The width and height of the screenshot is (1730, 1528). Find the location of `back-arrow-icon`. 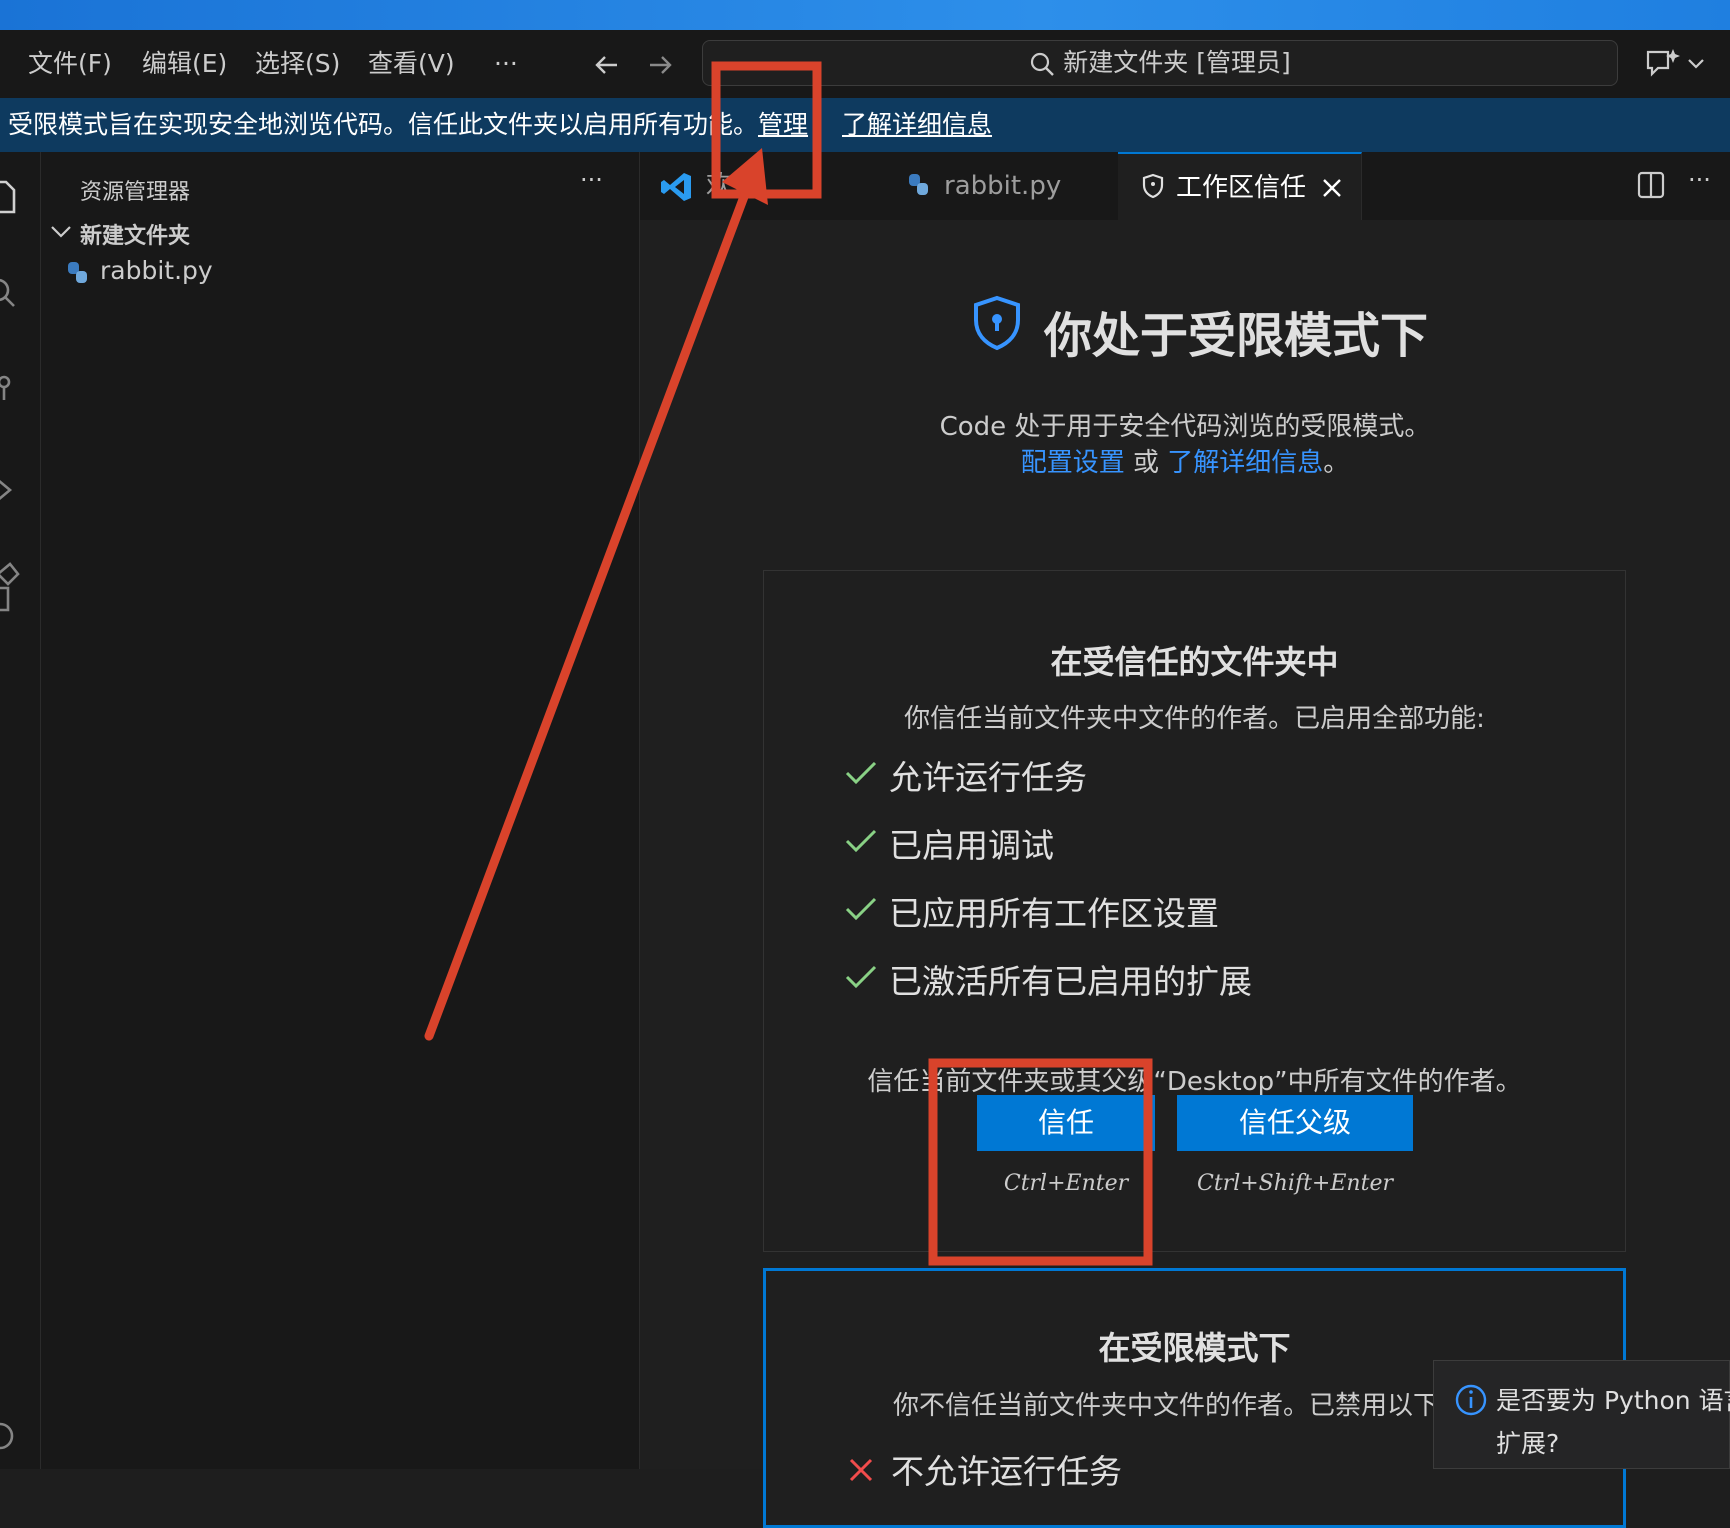

back-arrow-icon is located at coordinates (607, 65).